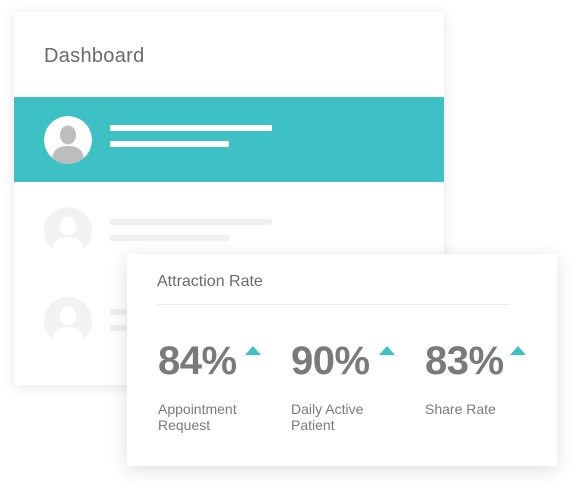 This screenshot has width=575, height=500. I want to click on metric-value: 90%, so click(330, 361).